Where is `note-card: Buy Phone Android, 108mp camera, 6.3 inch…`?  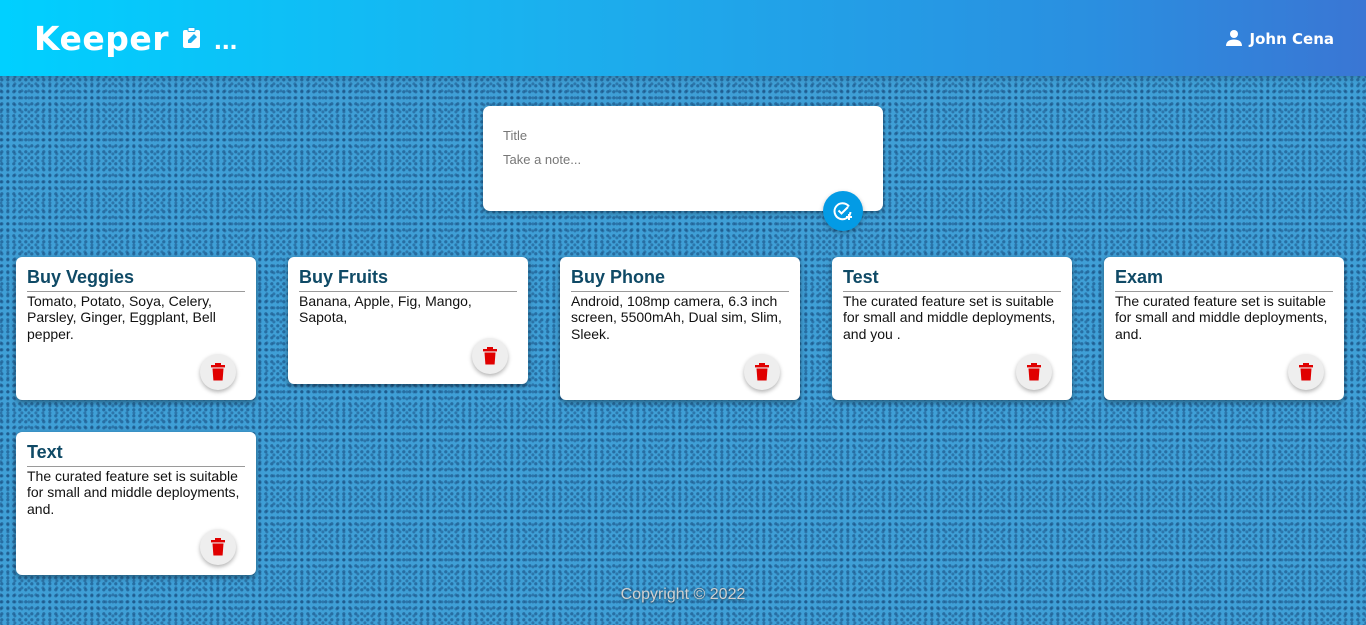 note-card: Buy Phone Android, 108mp camera, 6.3 inch… is located at coordinates (680, 328).